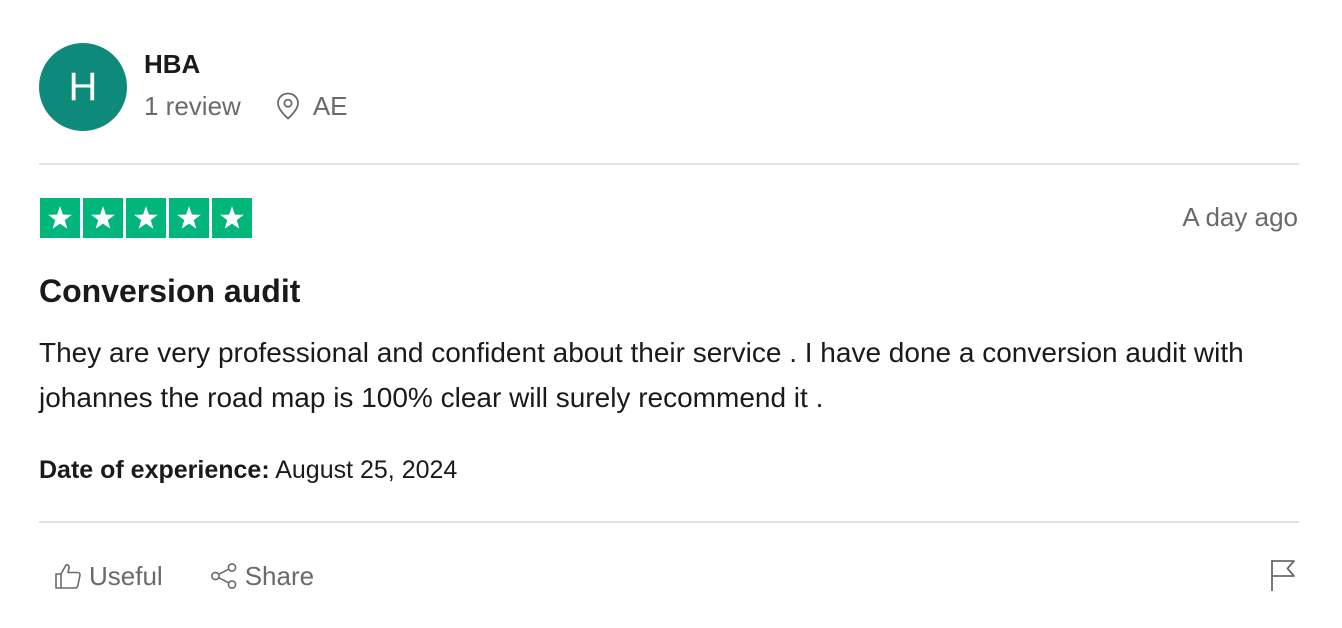 The image size is (1342, 628). What do you see at coordinates (68, 576) in the screenshot?
I see `thumbs-up-icon` at bounding box center [68, 576].